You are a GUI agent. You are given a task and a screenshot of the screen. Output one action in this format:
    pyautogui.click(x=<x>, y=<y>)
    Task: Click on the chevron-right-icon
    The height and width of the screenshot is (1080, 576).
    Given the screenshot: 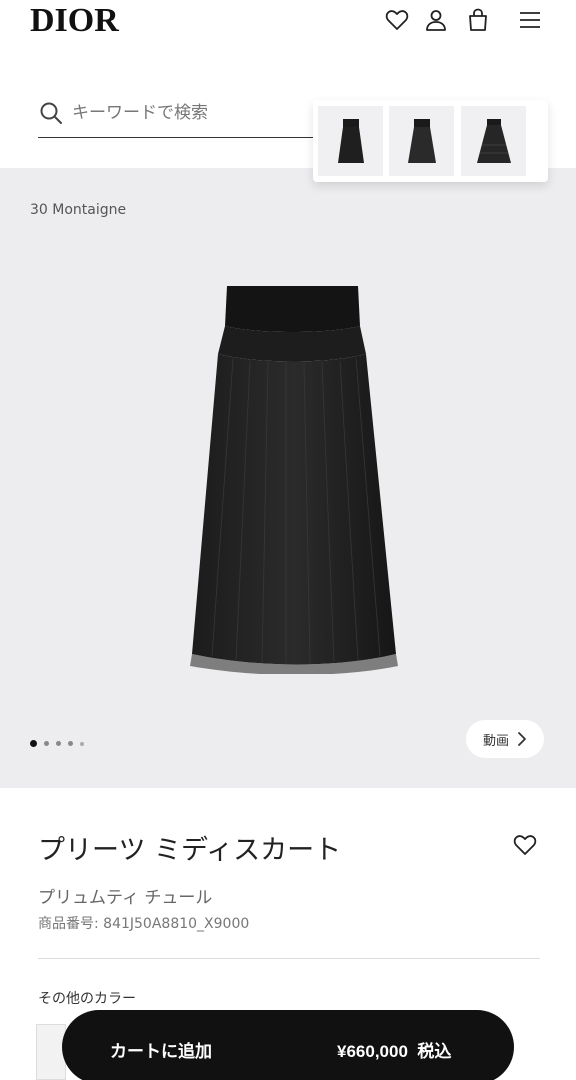 What is the action you would take?
    pyautogui.click(x=522, y=739)
    